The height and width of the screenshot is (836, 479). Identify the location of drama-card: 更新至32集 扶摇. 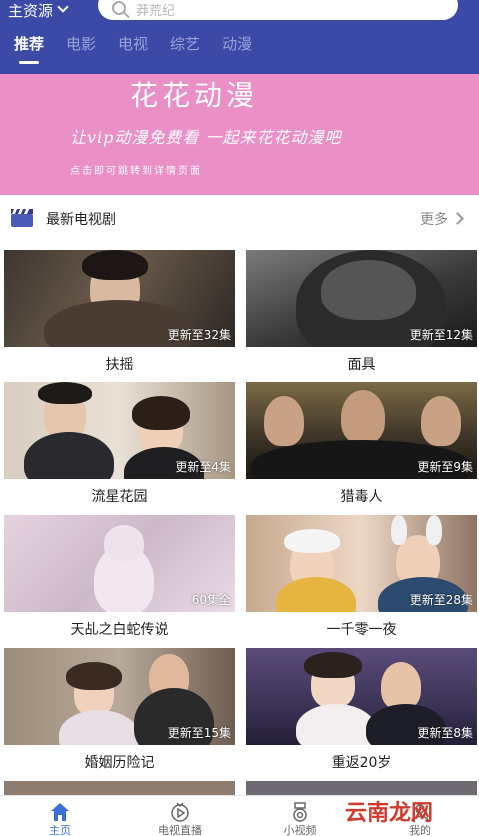
(119, 314).